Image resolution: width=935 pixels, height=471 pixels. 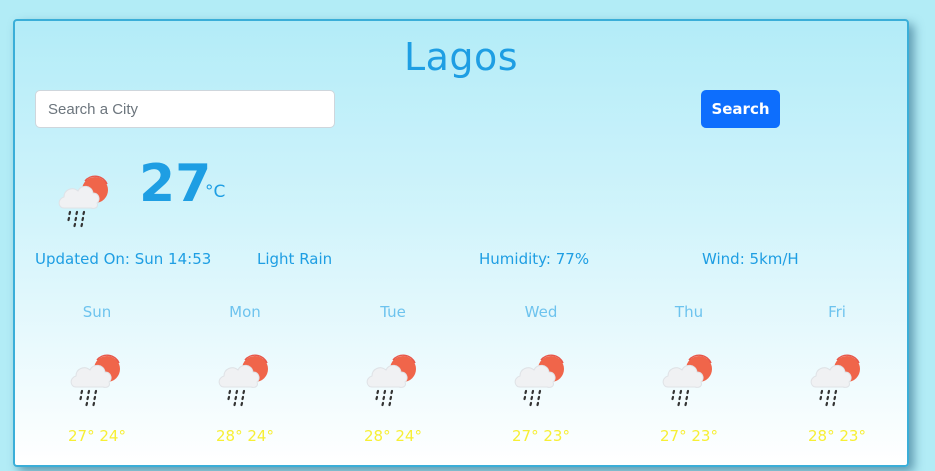 What do you see at coordinates (837, 436) in the screenshot?
I see `forecast-temps: 28° 23°` at bounding box center [837, 436].